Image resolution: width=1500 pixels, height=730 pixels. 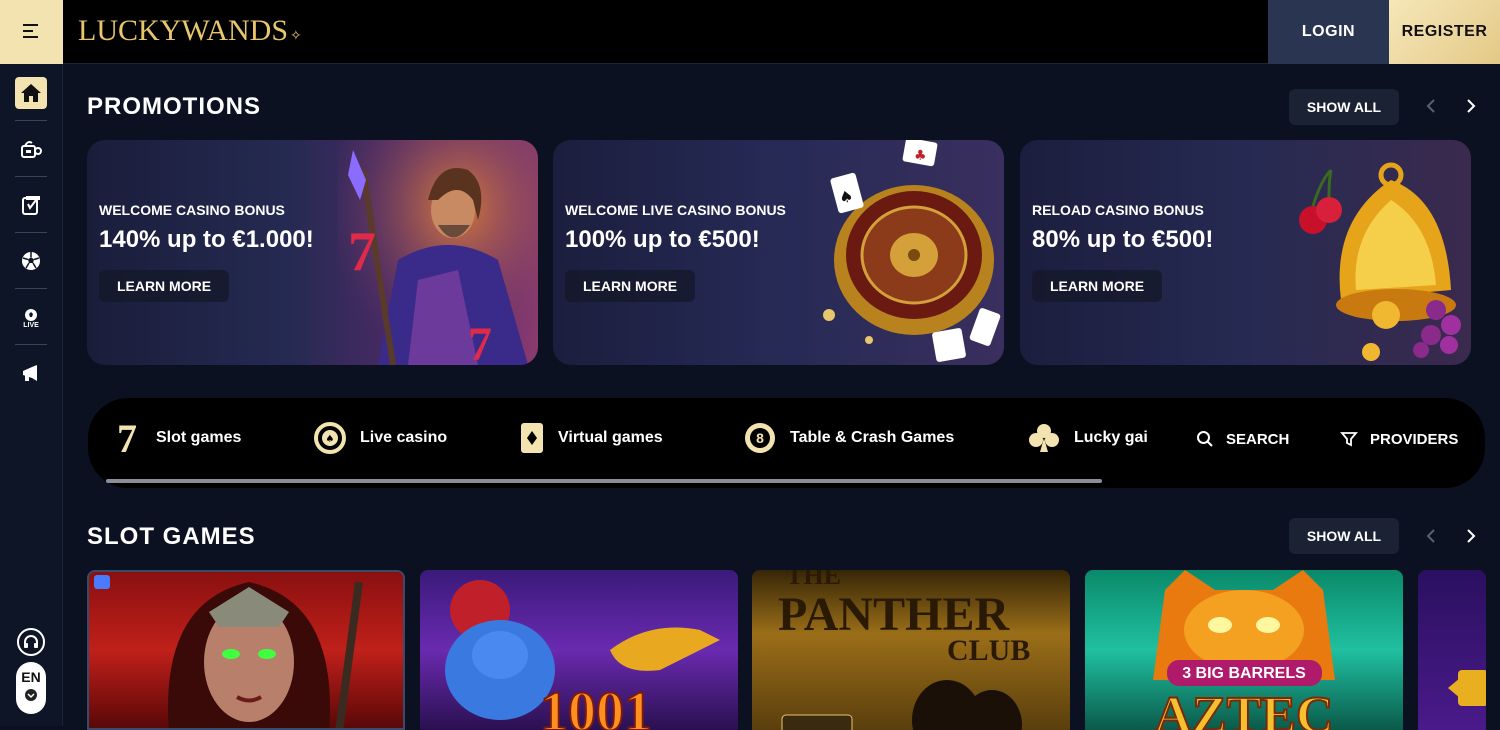 I want to click on sidebar-item-sports, so click(x=31, y=261).